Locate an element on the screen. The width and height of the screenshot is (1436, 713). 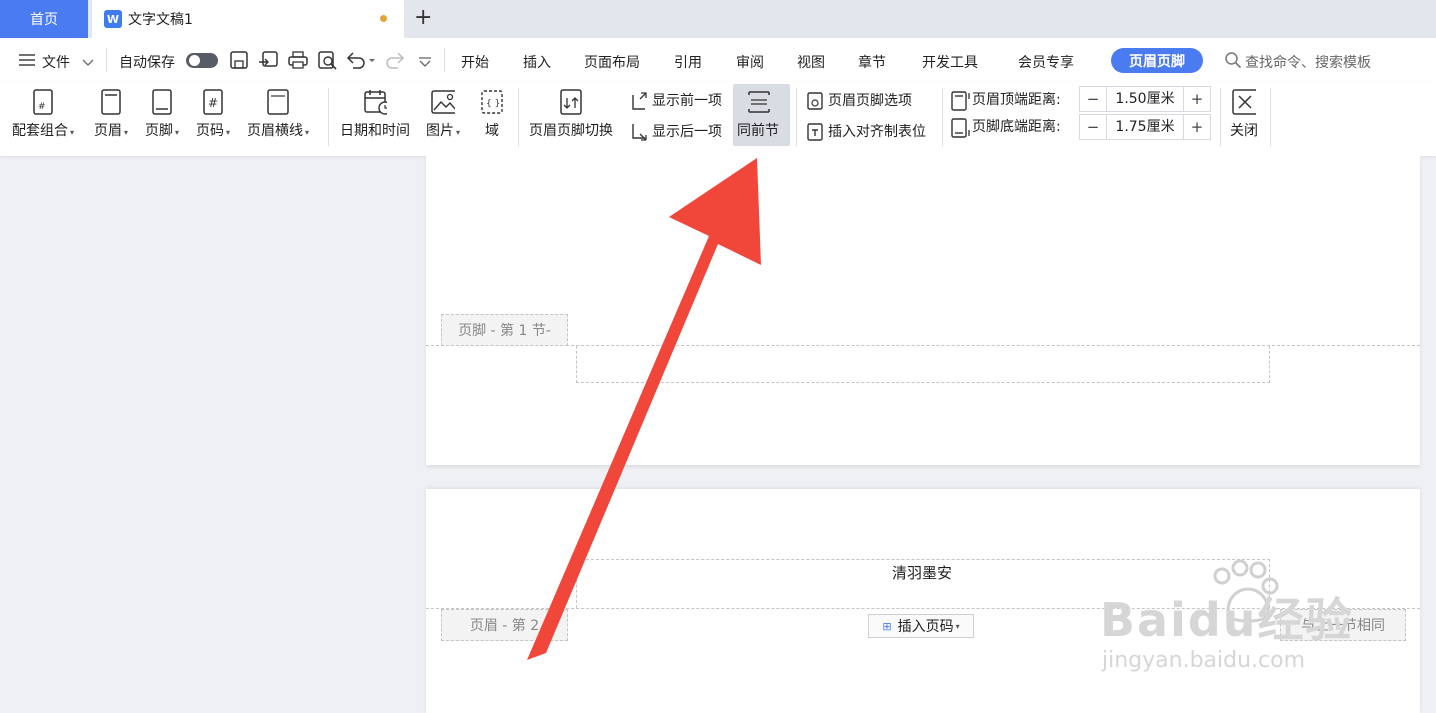
print-icon is located at coordinates (298, 62).